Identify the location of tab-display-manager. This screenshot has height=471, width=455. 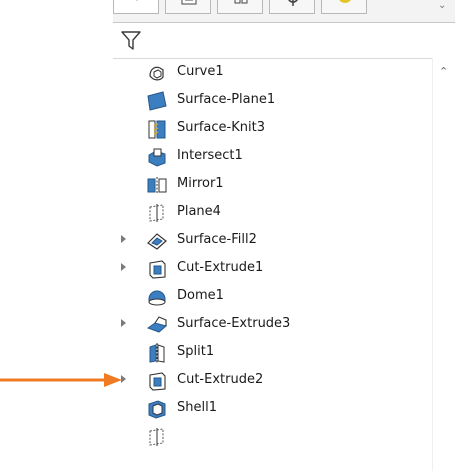
(344, 7).